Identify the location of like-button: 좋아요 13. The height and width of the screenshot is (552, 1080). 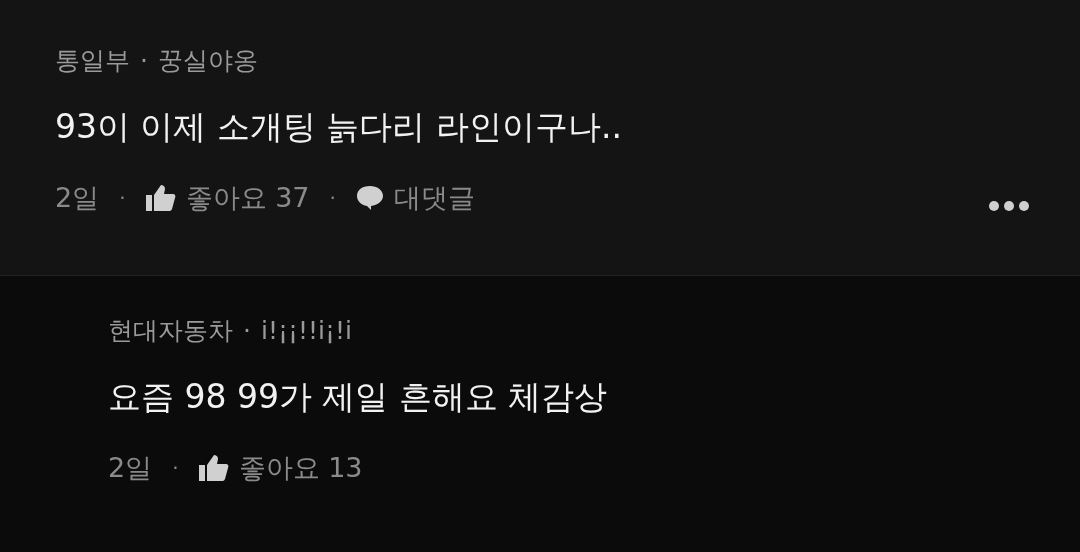
(280, 468).